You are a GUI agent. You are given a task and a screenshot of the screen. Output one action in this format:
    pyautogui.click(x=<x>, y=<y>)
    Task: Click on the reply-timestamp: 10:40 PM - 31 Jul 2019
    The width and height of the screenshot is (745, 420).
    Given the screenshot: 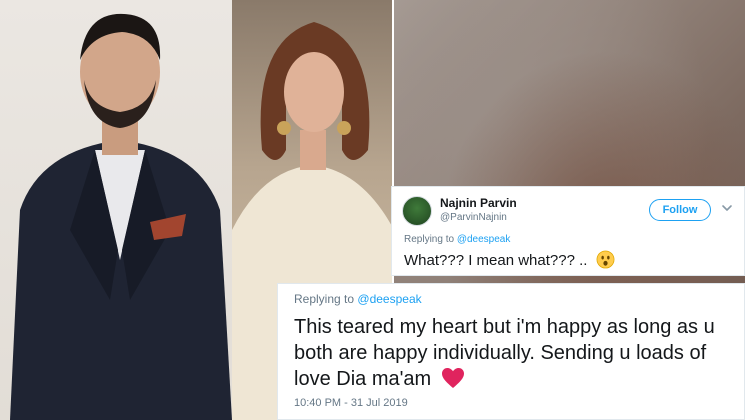 What is the action you would take?
    pyautogui.click(x=351, y=403)
    